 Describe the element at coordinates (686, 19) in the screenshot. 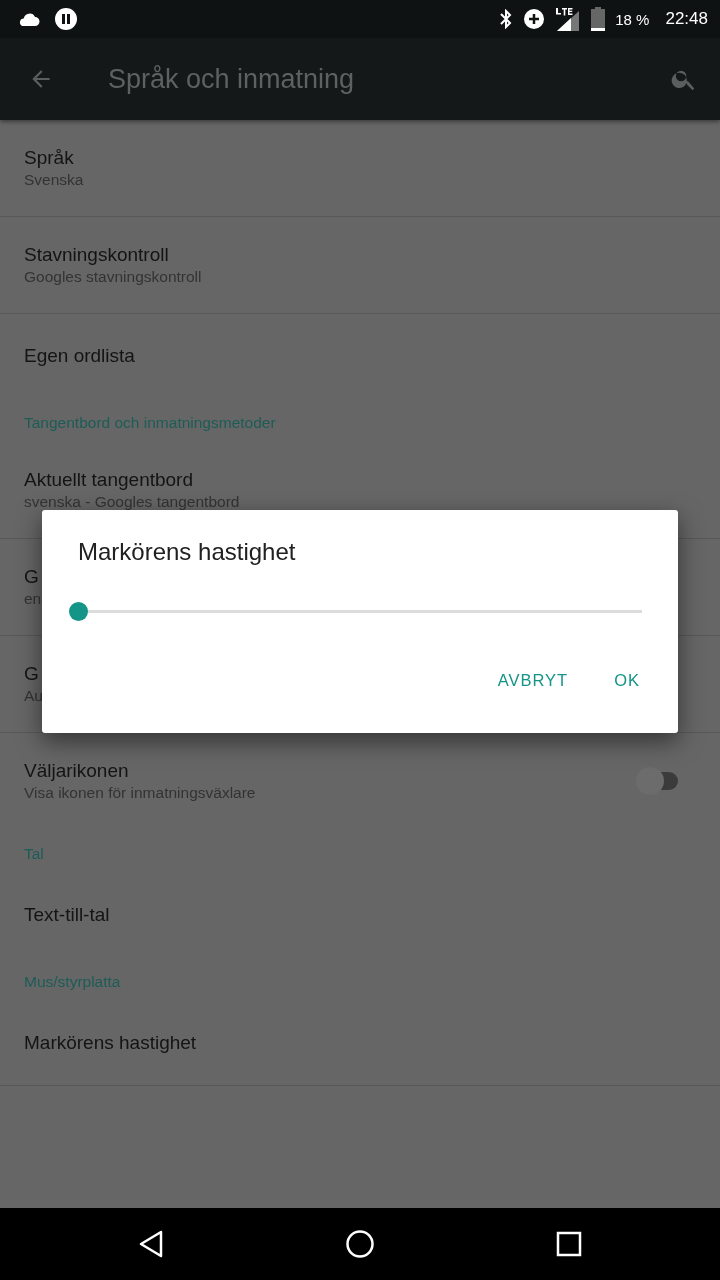

I see `clock-time: 22:48` at that location.